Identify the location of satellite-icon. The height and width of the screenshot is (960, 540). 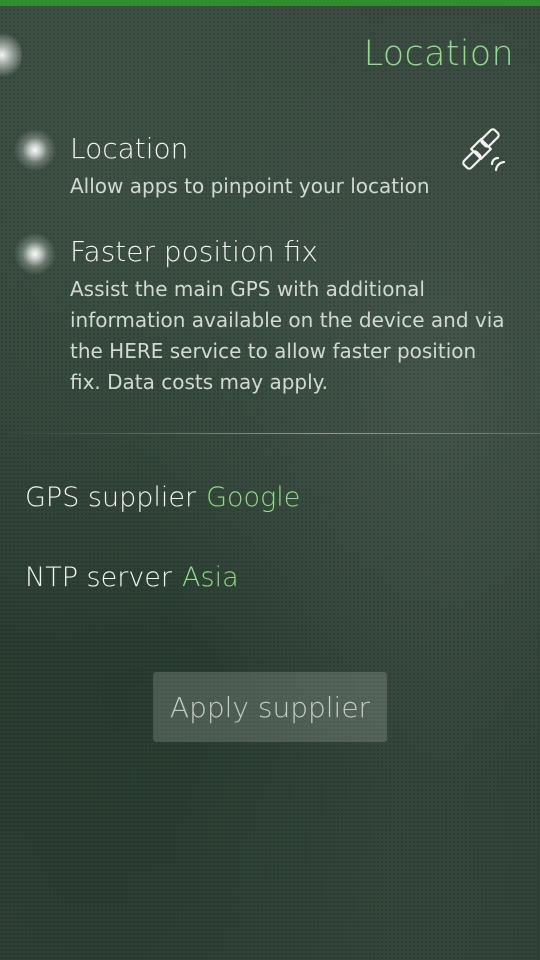
(484, 150).